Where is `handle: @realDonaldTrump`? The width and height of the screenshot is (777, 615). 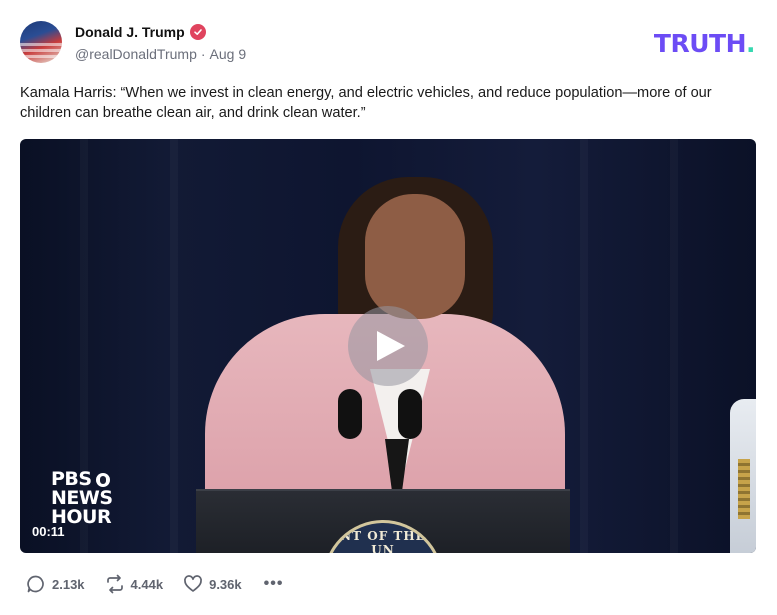 handle: @realDonaldTrump is located at coordinates (136, 54).